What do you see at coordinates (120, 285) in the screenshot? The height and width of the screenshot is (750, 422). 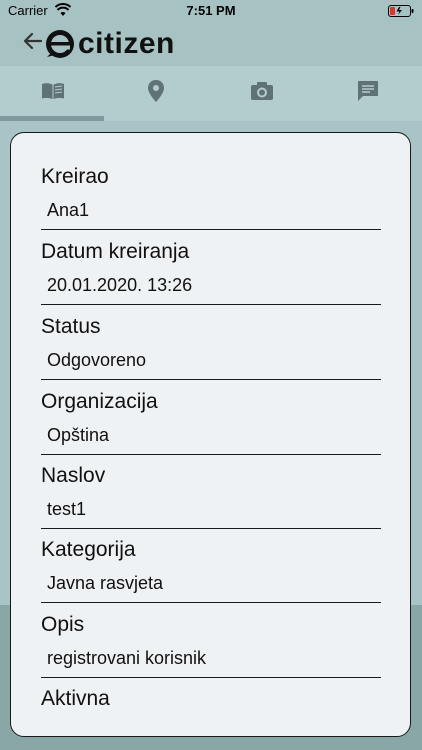 I see `field-value: 20.01.2020. 13:26` at bounding box center [120, 285].